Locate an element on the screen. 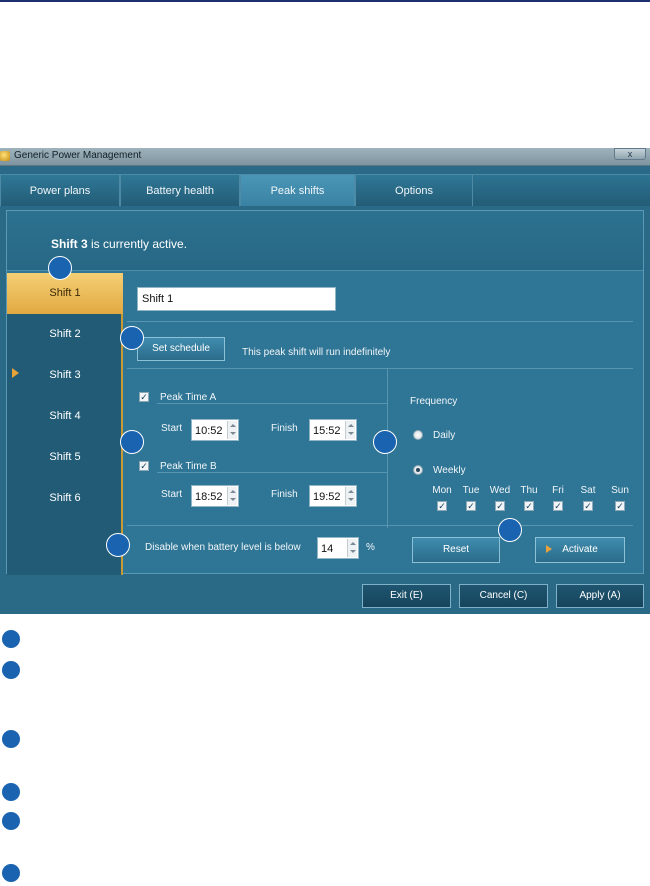 The width and height of the screenshot is (650, 886). tab-options: Options is located at coordinates (414, 190).